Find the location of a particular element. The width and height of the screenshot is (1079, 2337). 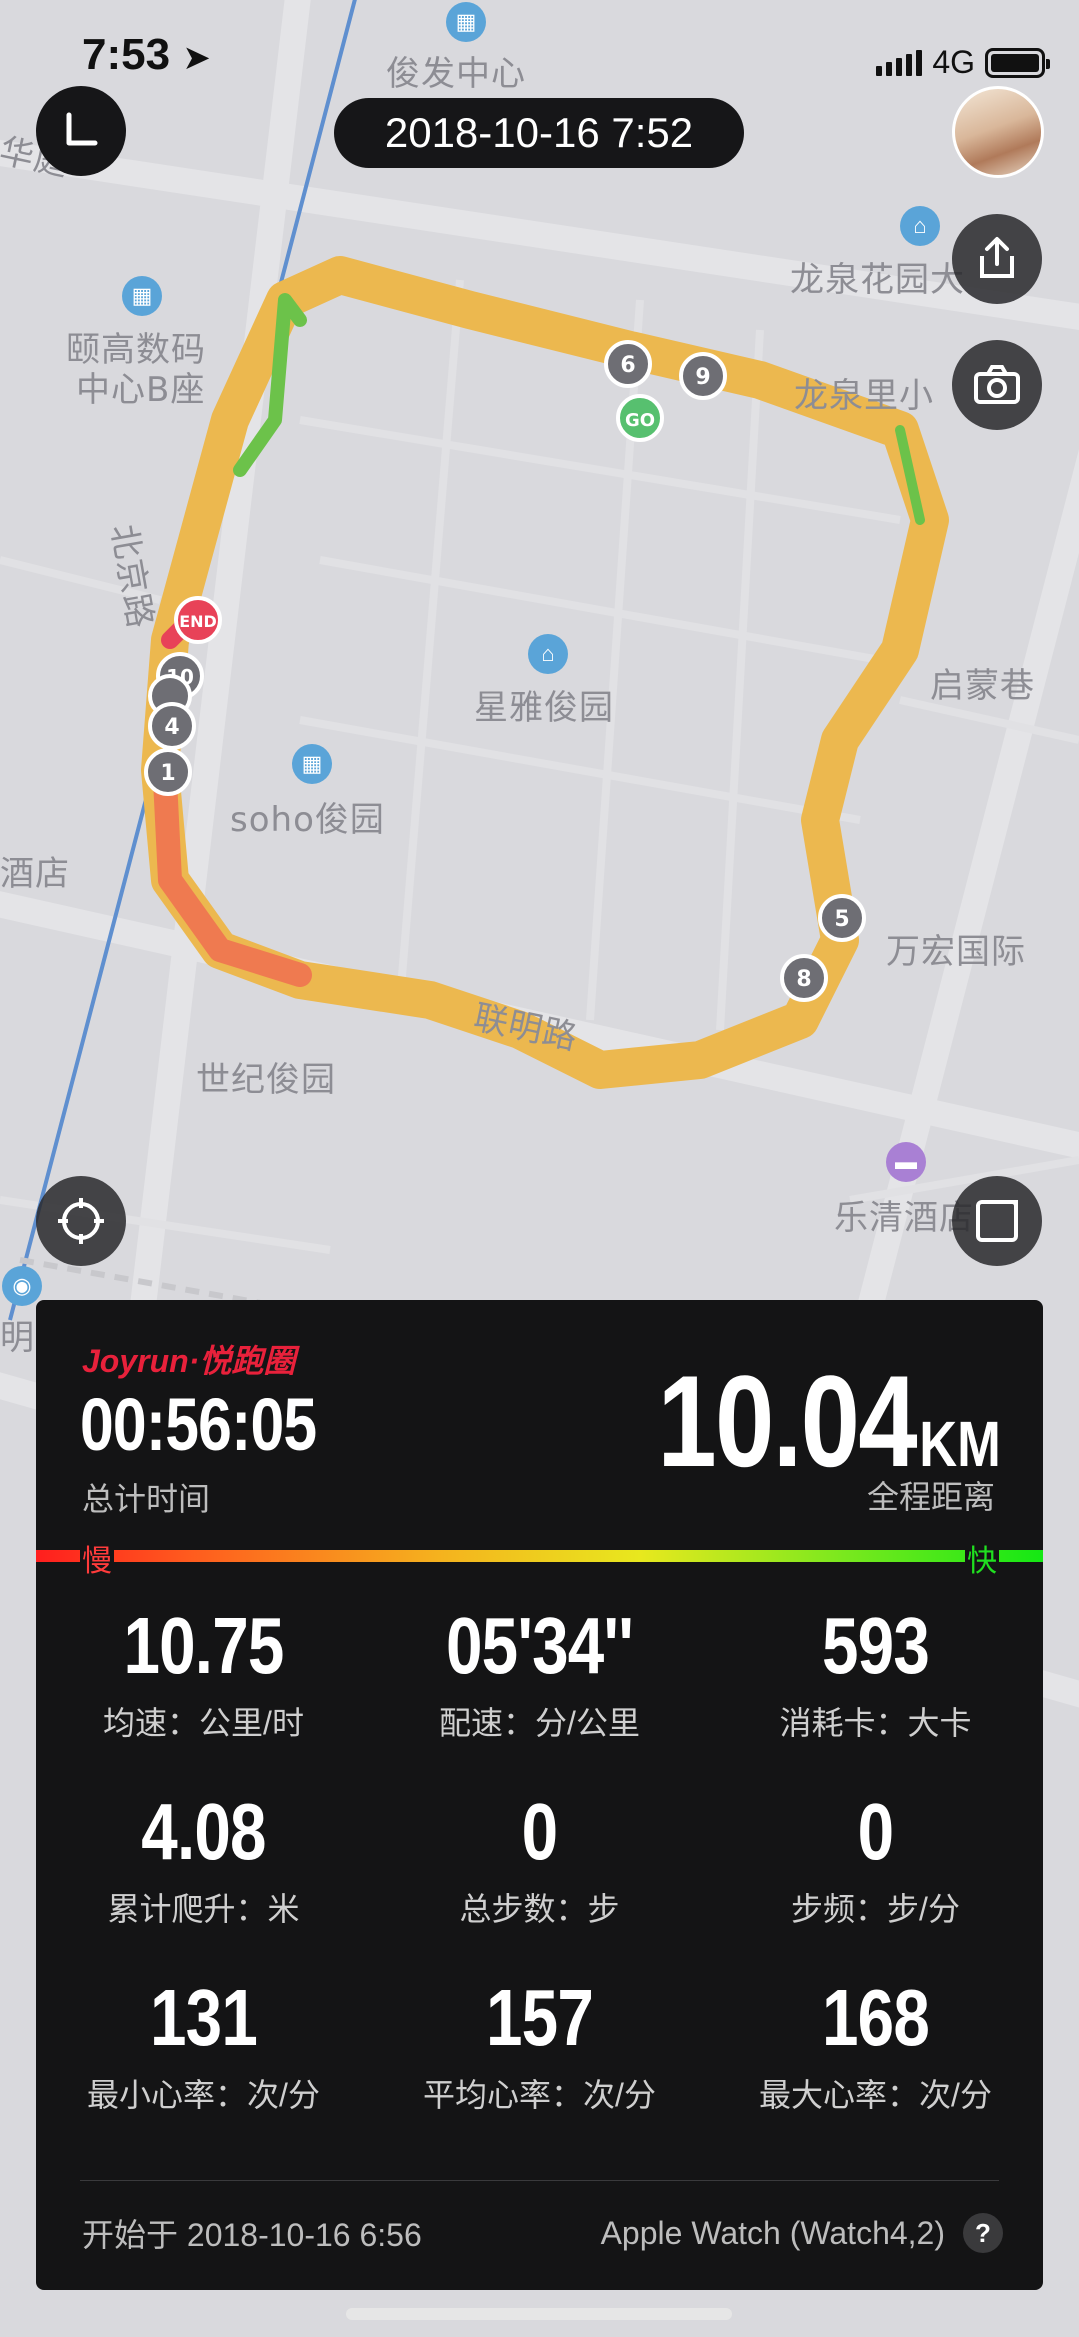

expand-button is located at coordinates (997, 1221).